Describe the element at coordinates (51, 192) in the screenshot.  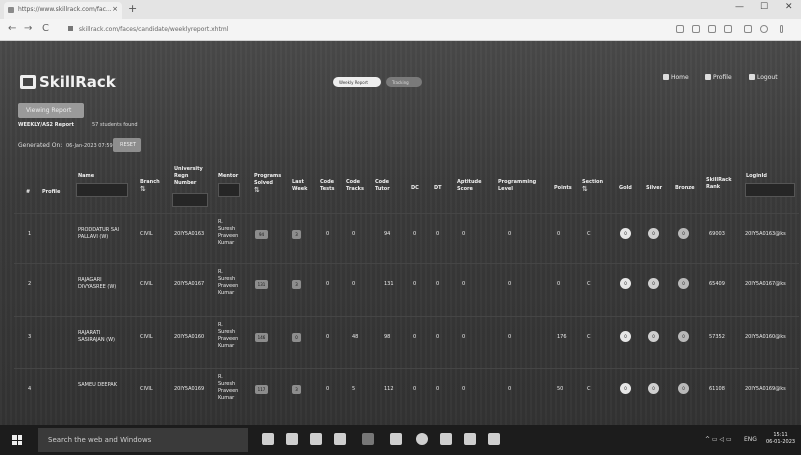
I see `col-header-profile: Profile` at that location.